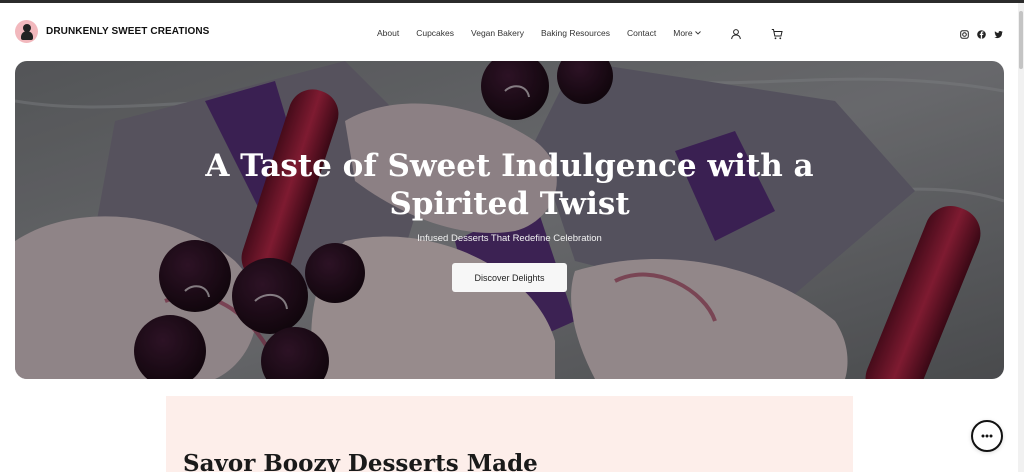  Describe the element at coordinates (964, 34) in the screenshot. I see `instagram-icon` at that location.